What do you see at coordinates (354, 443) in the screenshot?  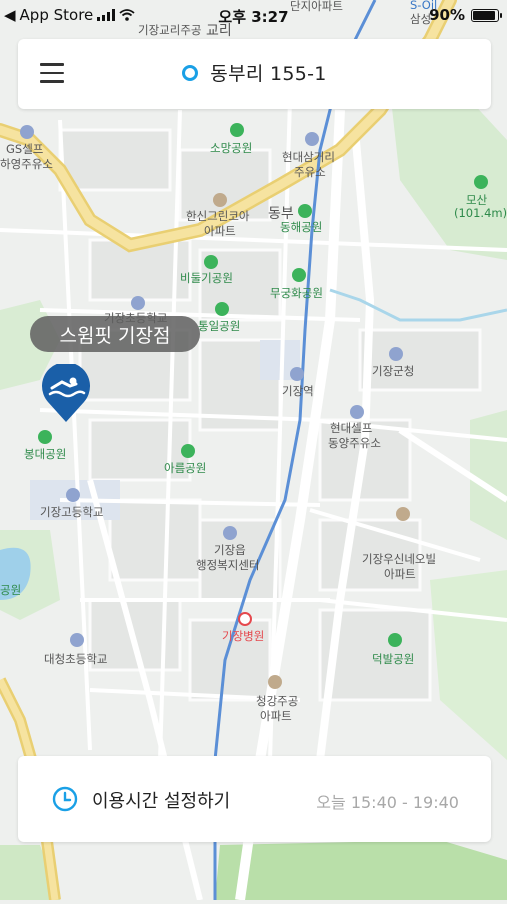 I see `map-label: 동양주유소` at bounding box center [354, 443].